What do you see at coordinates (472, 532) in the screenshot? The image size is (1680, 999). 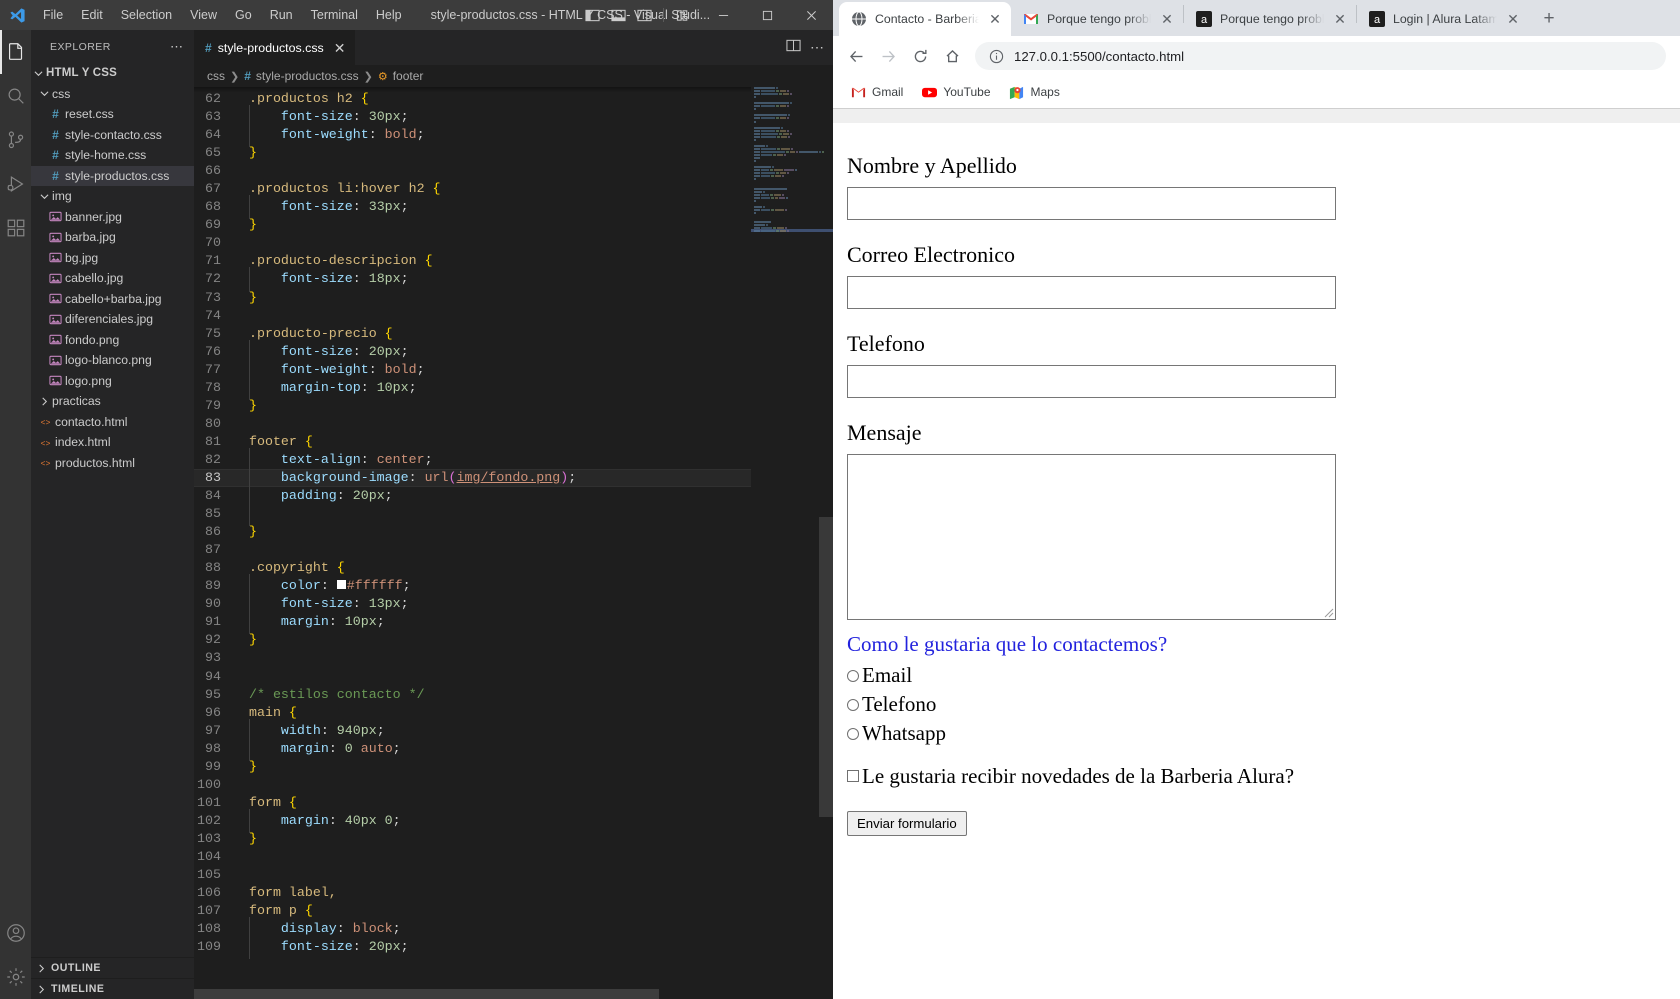 I see `code-line: 86}` at bounding box center [472, 532].